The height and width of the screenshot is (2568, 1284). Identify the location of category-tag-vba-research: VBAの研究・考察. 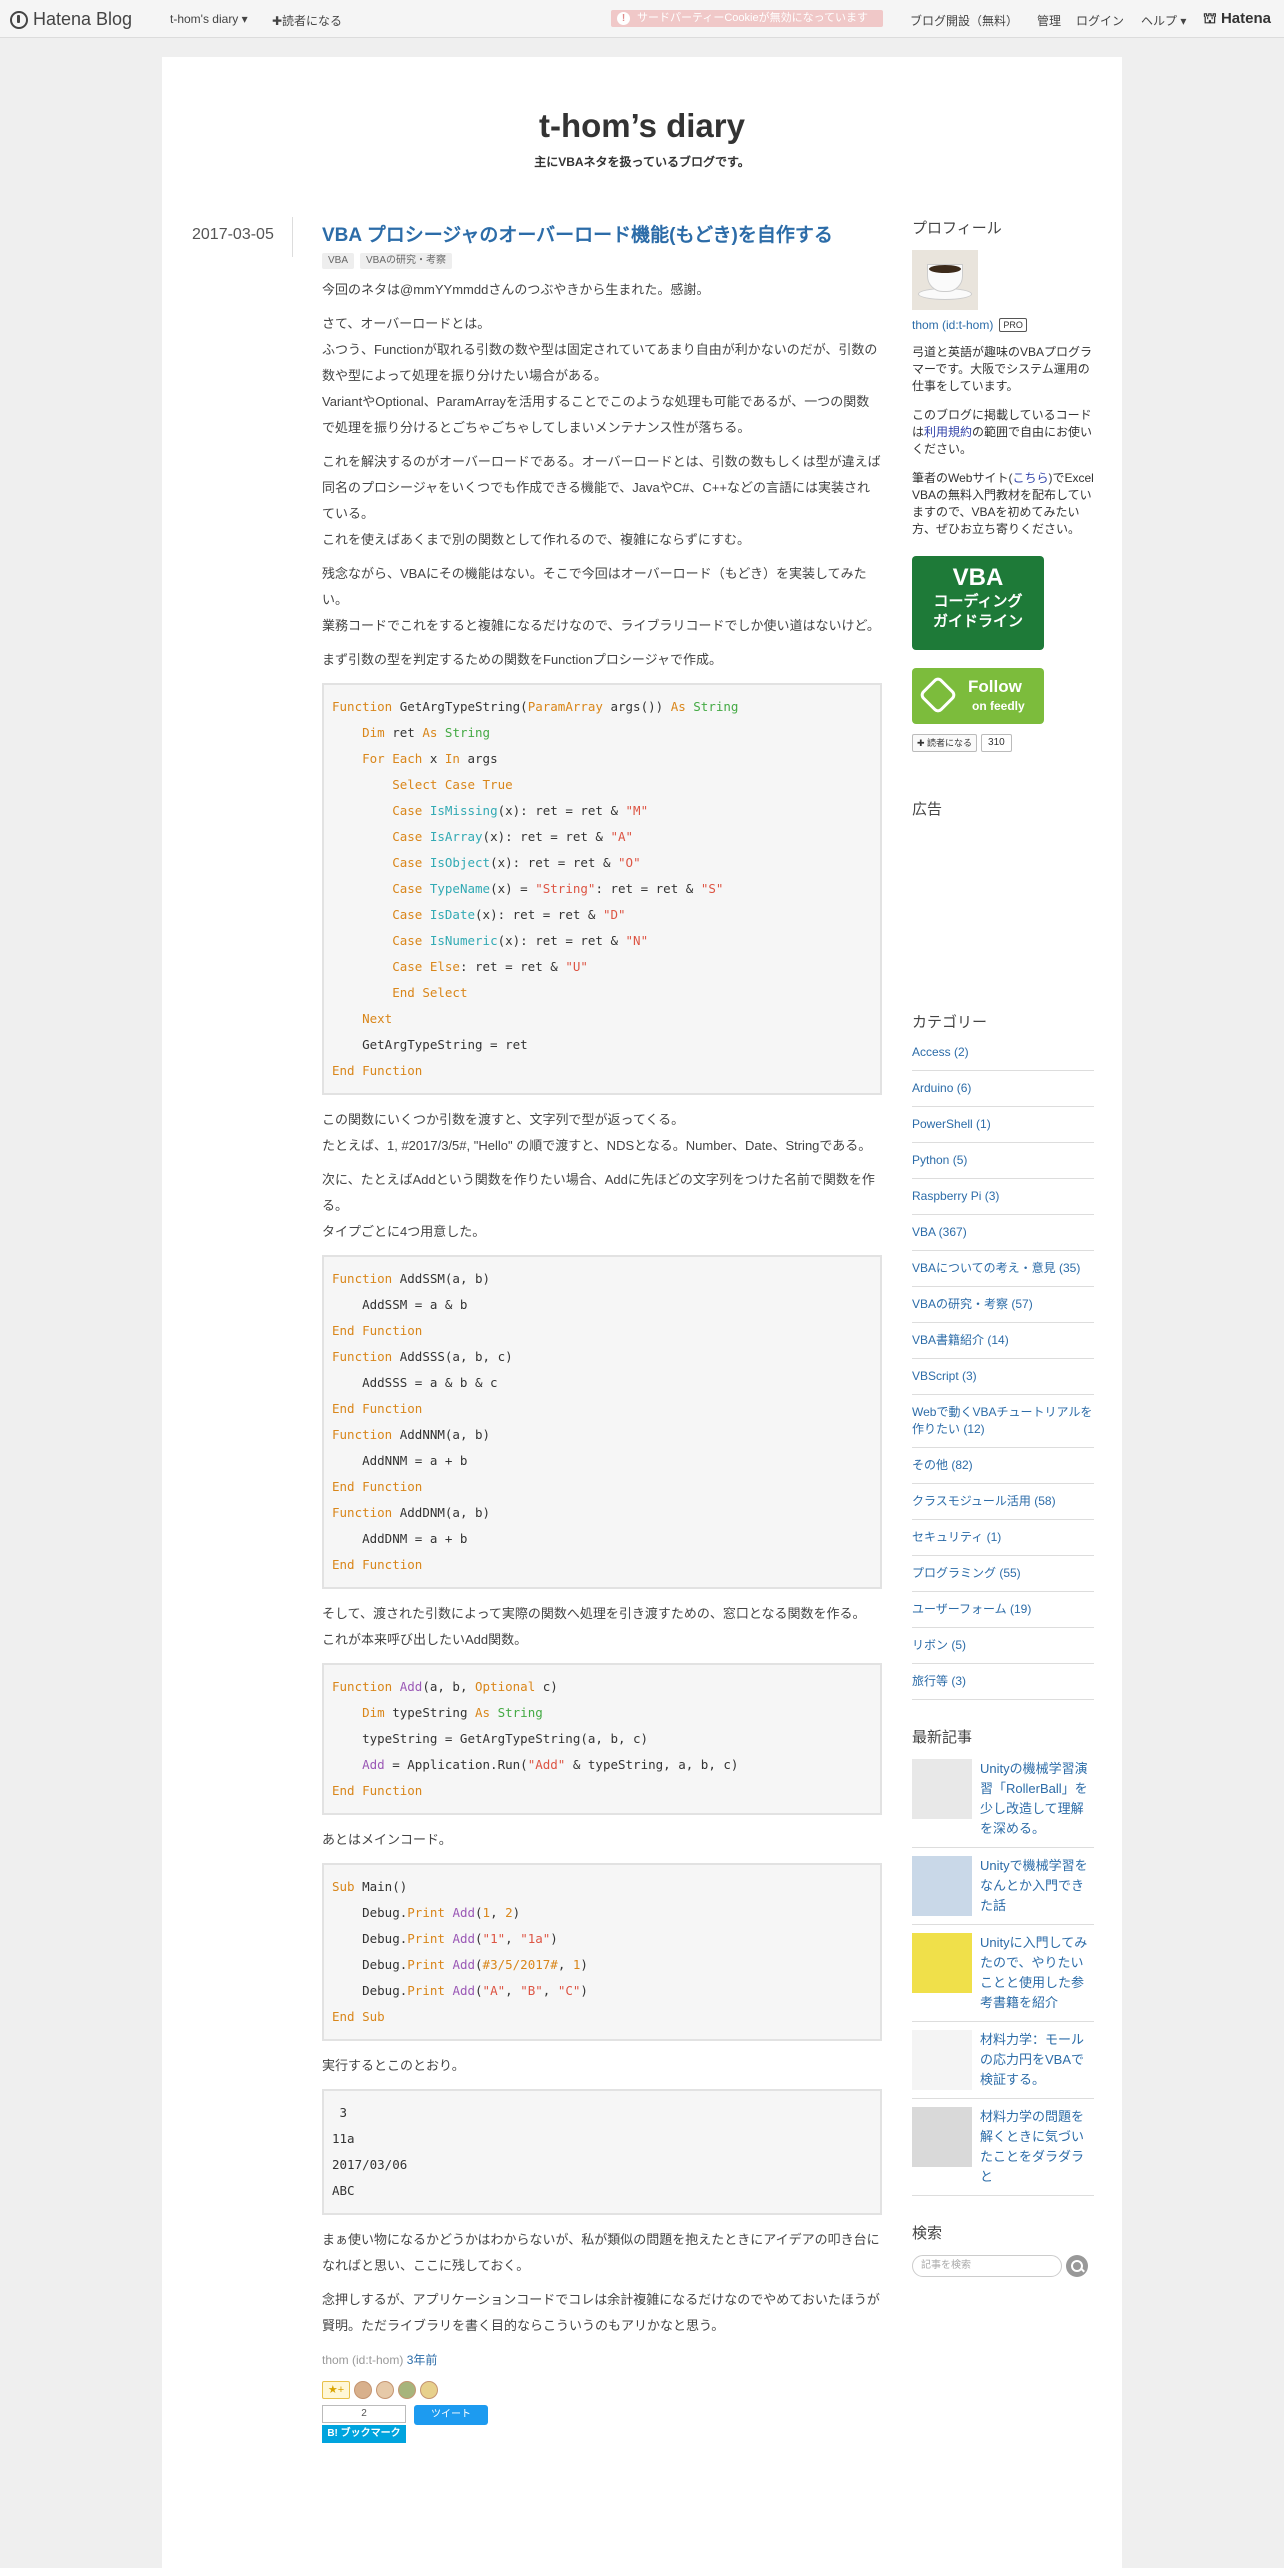
(406, 261).